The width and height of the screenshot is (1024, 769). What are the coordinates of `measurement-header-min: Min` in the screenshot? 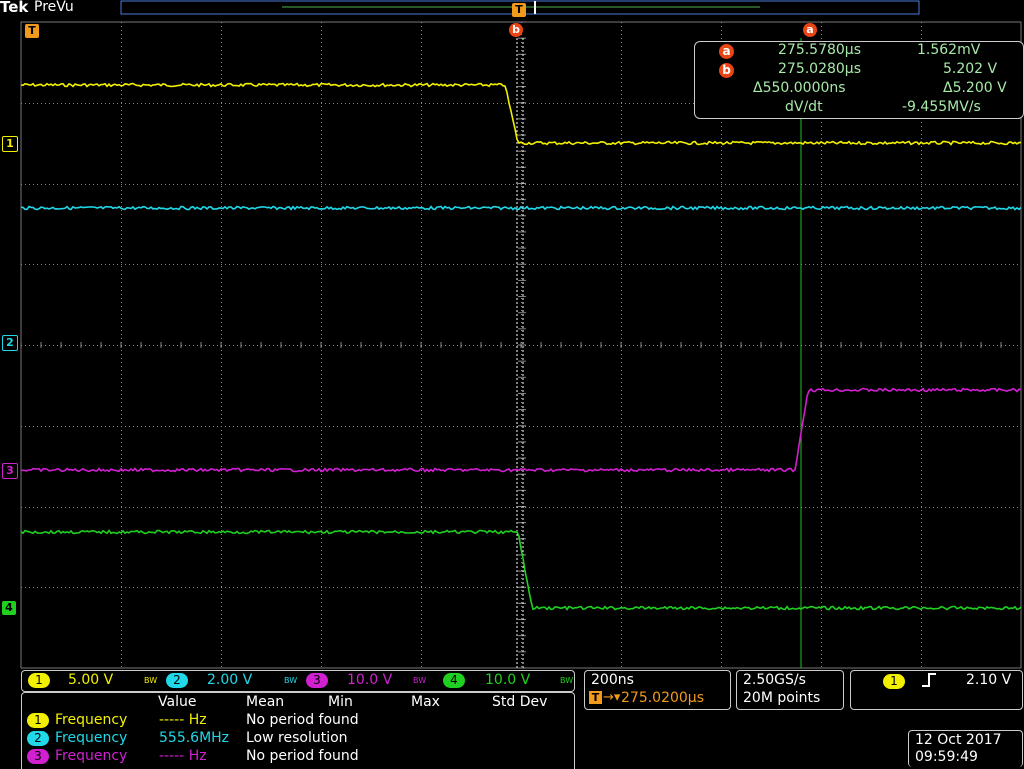 It's located at (340, 702).